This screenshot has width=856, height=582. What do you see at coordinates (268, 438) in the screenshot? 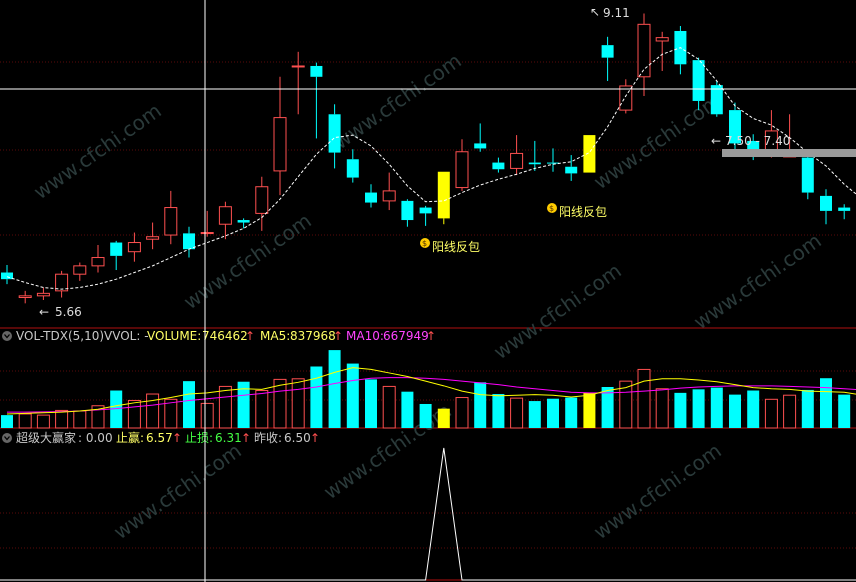
I see `prev-close-label: 昨收:` at bounding box center [268, 438].